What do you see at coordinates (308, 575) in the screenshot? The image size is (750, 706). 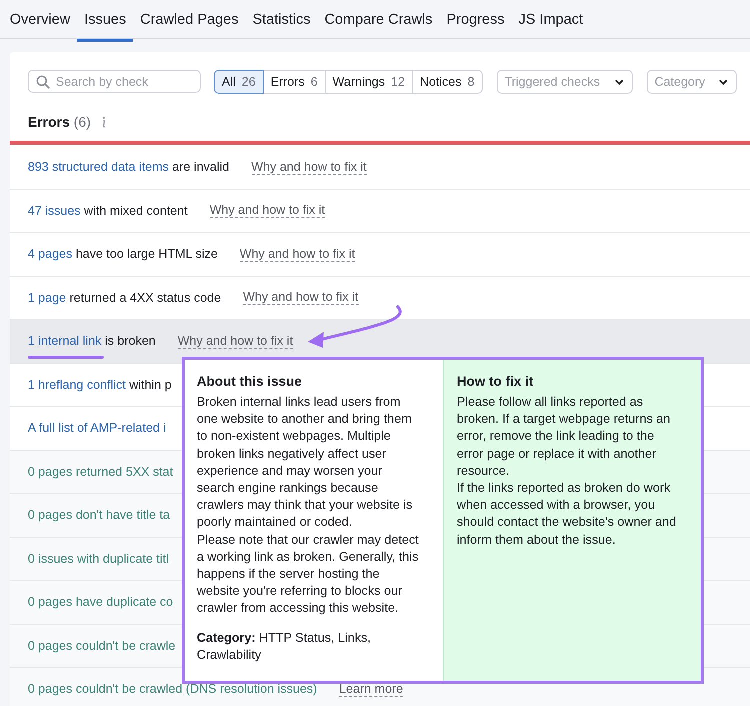 I see `popup-paragraph: Please note that our crawler may detect a working link as broken. Generally, this happens if the server hosting the website you're referring to blocks our crawler from accessing this website.` at bounding box center [308, 575].